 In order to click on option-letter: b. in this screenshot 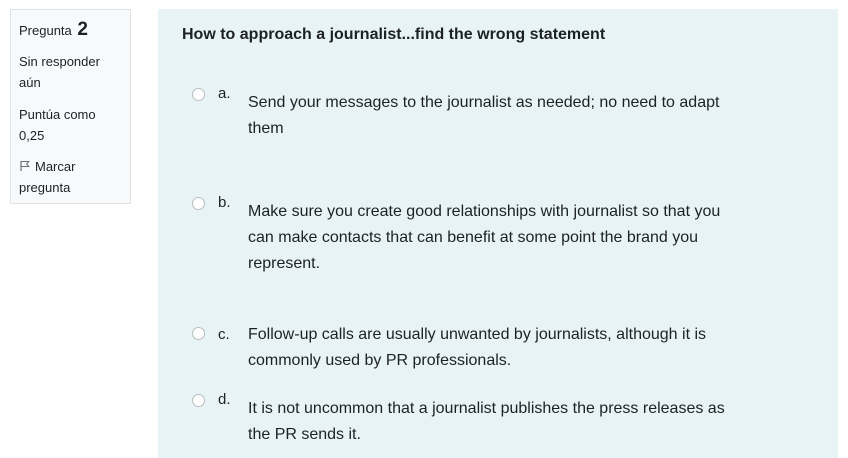, I will do `click(224, 202)`.